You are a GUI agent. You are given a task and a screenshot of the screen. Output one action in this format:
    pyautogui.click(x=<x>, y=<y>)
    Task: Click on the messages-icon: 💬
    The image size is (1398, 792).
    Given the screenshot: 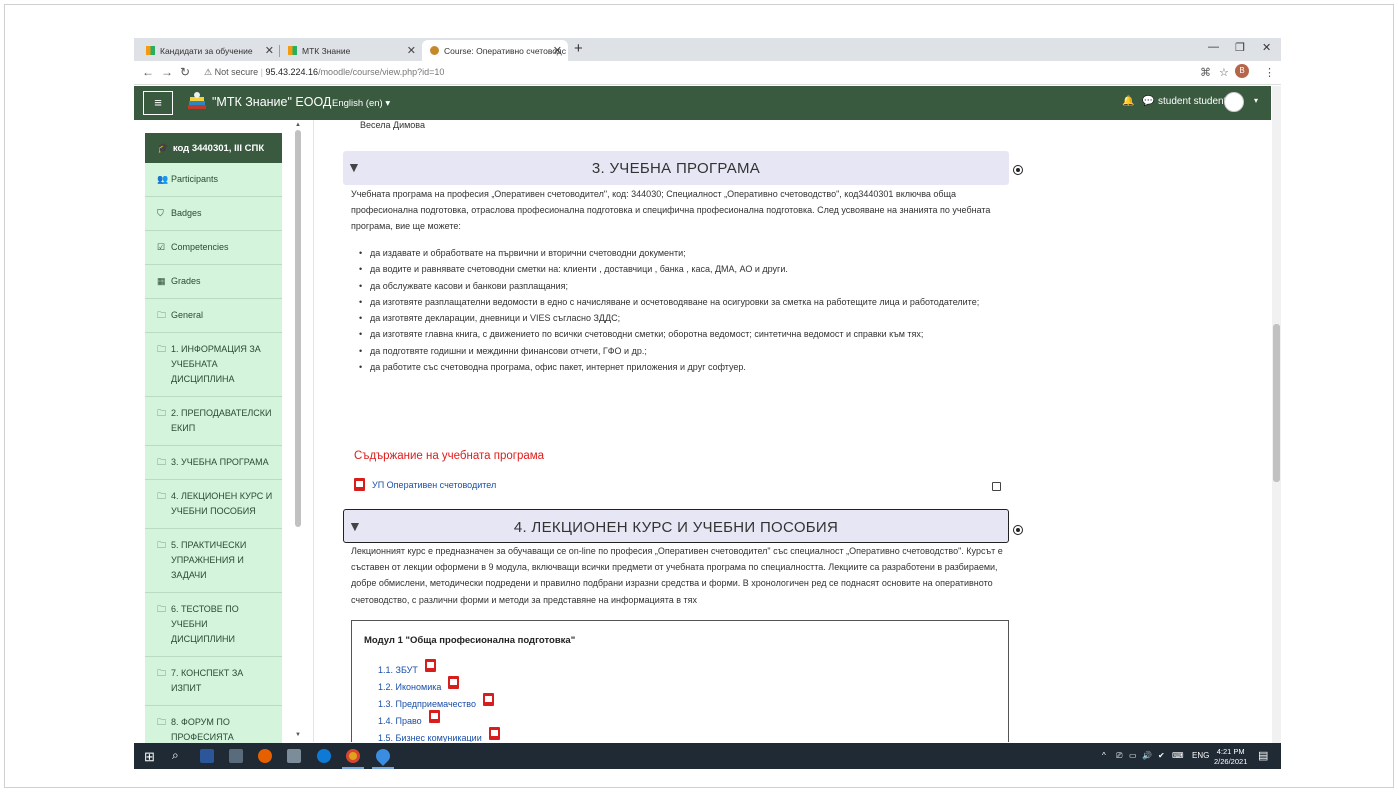 What is the action you would take?
    pyautogui.click(x=1148, y=101)
    